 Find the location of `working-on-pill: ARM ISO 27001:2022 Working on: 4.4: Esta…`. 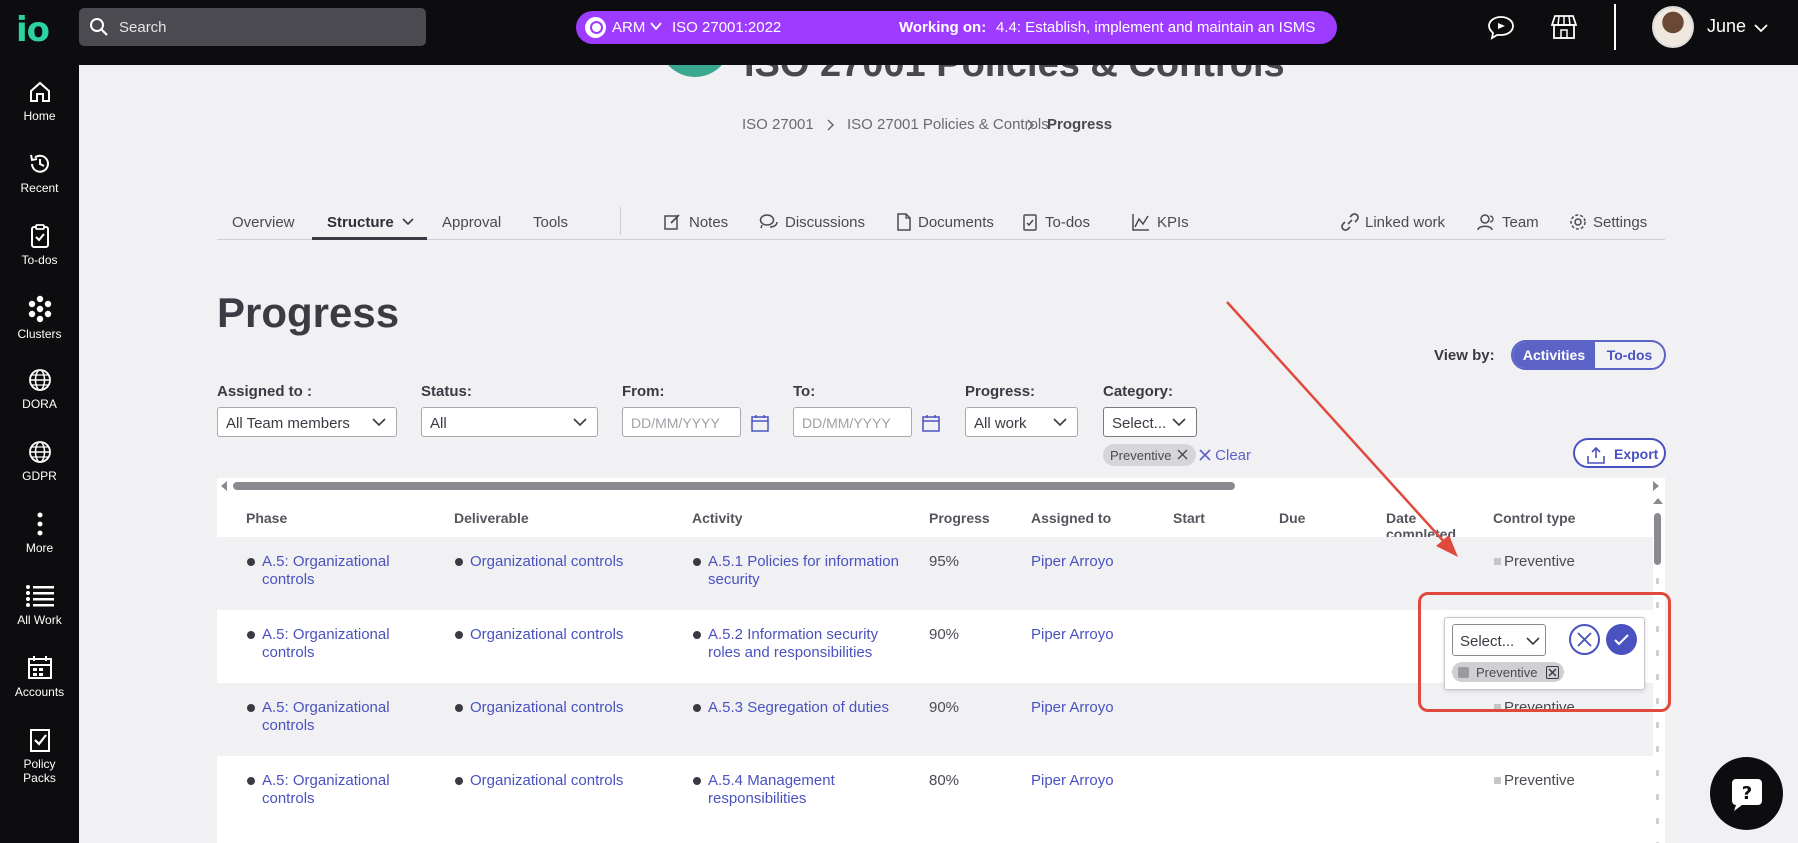

working-on-pill: ARM ISO 27001:2022 Working on: 4.4: Esta… is located at coordinates (956, 27).